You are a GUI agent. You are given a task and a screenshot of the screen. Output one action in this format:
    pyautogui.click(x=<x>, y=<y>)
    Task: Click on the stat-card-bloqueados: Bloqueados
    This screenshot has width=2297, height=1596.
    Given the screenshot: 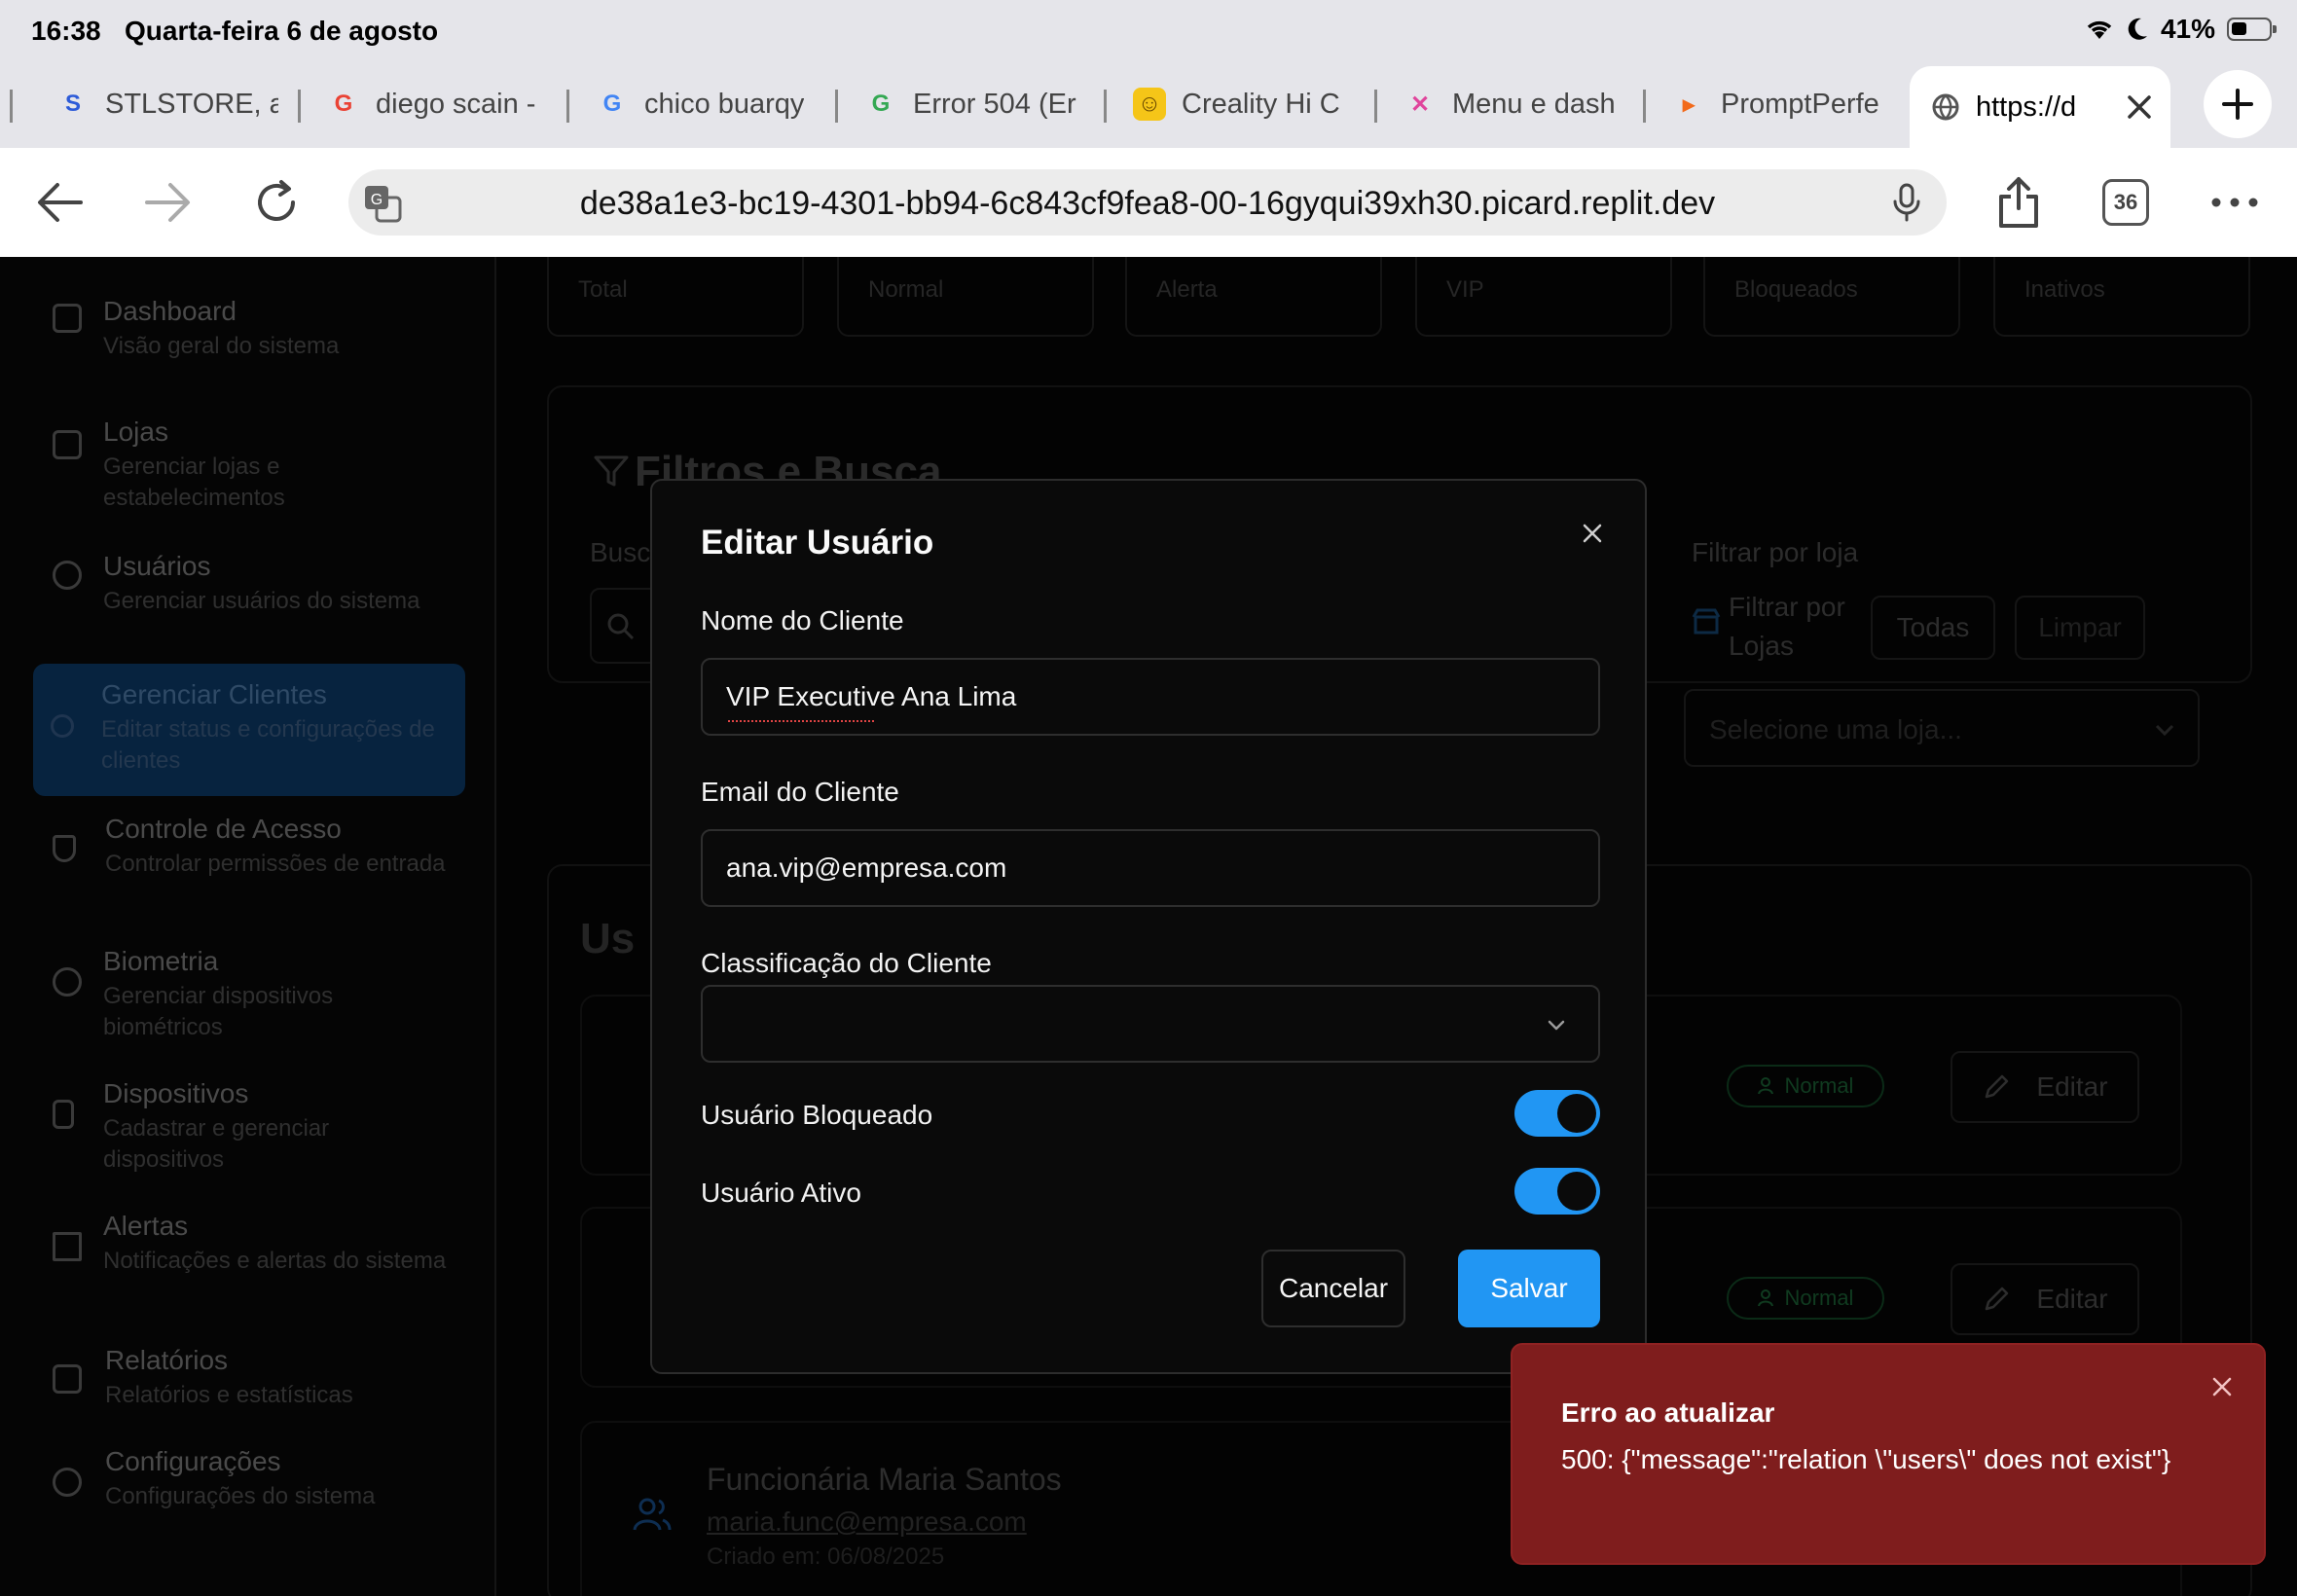 What is the action you would take?
    pyautogui.click(x=1832, y=297)
    